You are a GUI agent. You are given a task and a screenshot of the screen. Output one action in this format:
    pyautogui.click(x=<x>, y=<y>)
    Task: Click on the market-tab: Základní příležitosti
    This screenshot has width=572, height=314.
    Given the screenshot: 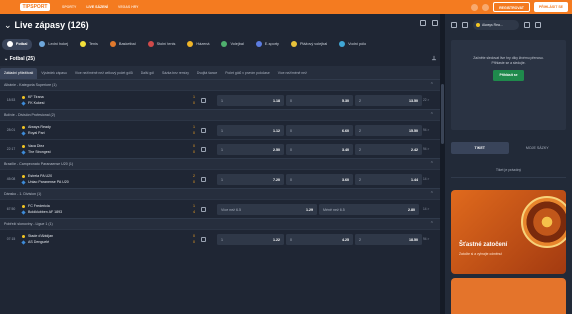 What is the action you would take?
    pyautogui.click(x=19, y=73)
    